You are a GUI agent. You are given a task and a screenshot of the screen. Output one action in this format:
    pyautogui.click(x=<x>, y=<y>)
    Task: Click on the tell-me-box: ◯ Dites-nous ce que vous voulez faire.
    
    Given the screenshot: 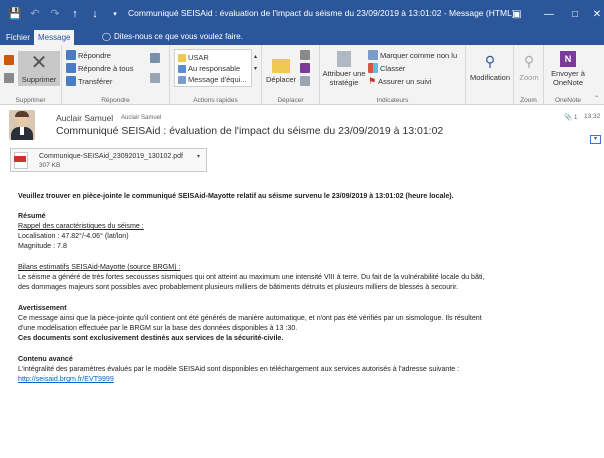 What is the action you would take?
    pyautogui.click(x=172, y=36)
    